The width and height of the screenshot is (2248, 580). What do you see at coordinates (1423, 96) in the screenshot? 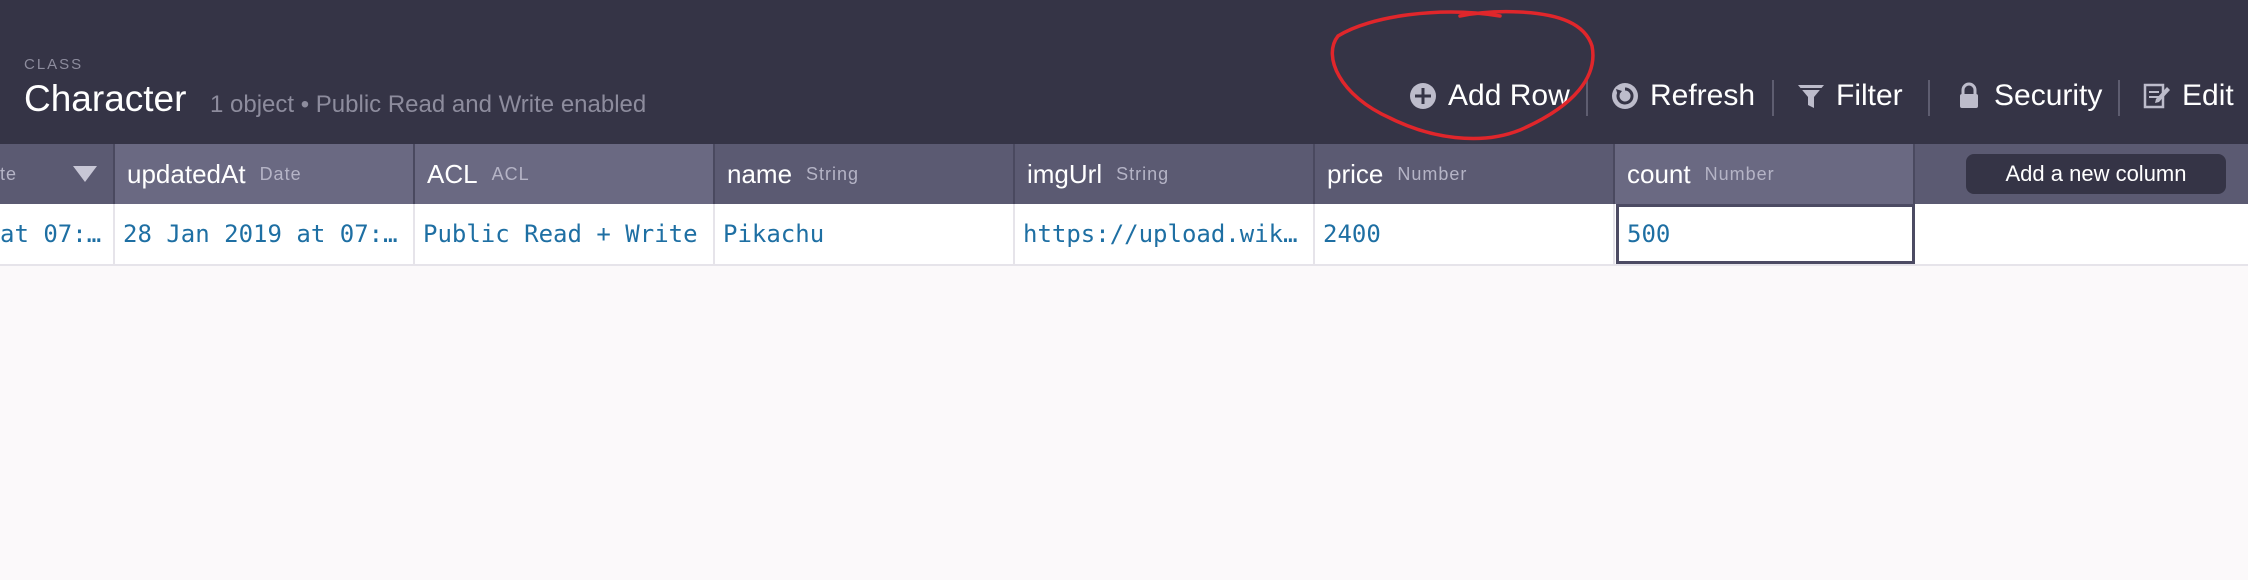
I see `plus-circle-icon` at bounding box center [1423, 96].